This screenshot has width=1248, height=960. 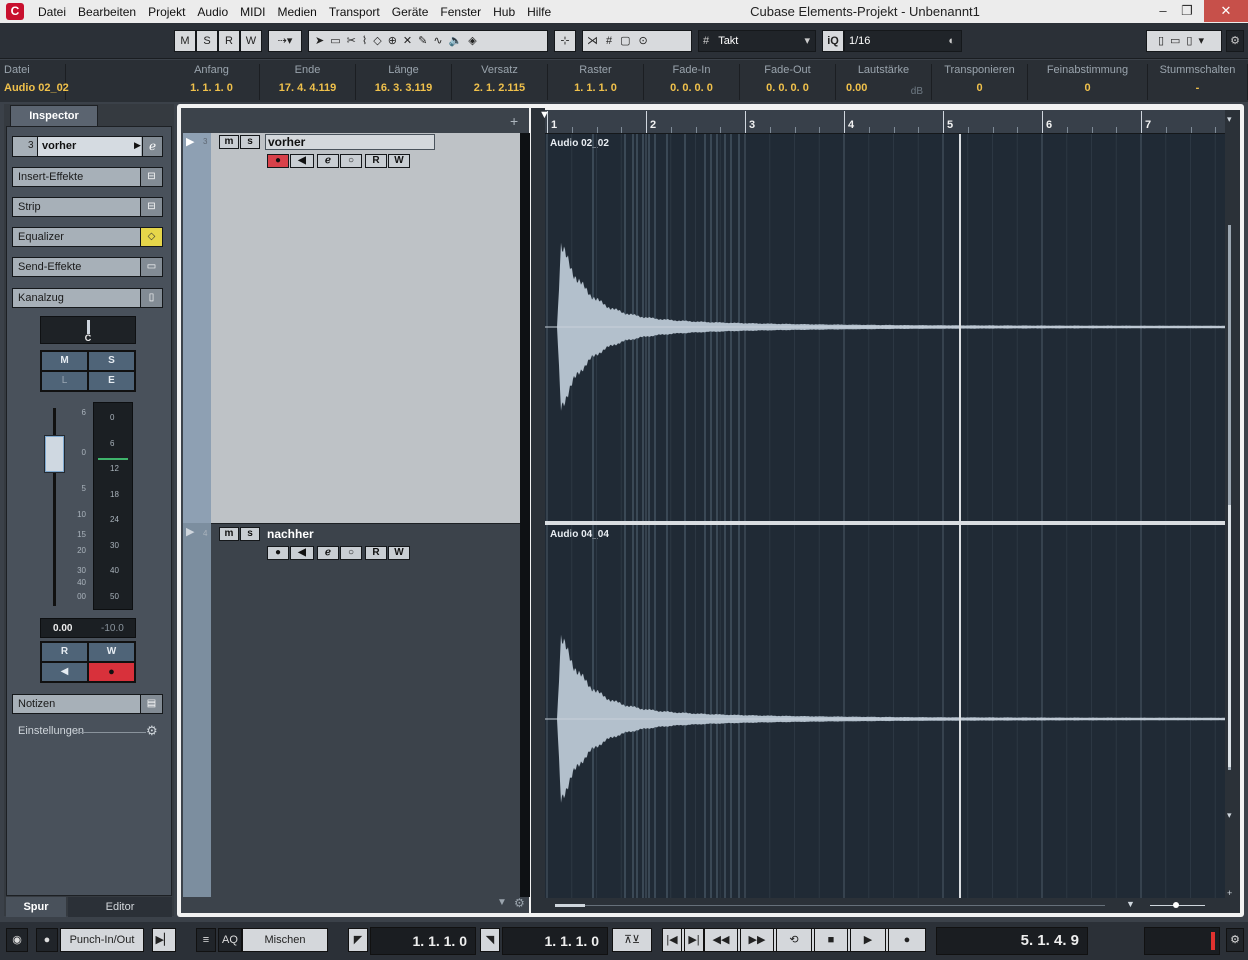 What do you see at coordinates (338, 41) in the screenshot?
I see `range-tool-icon: ▭` at bounding box center [338, 41].